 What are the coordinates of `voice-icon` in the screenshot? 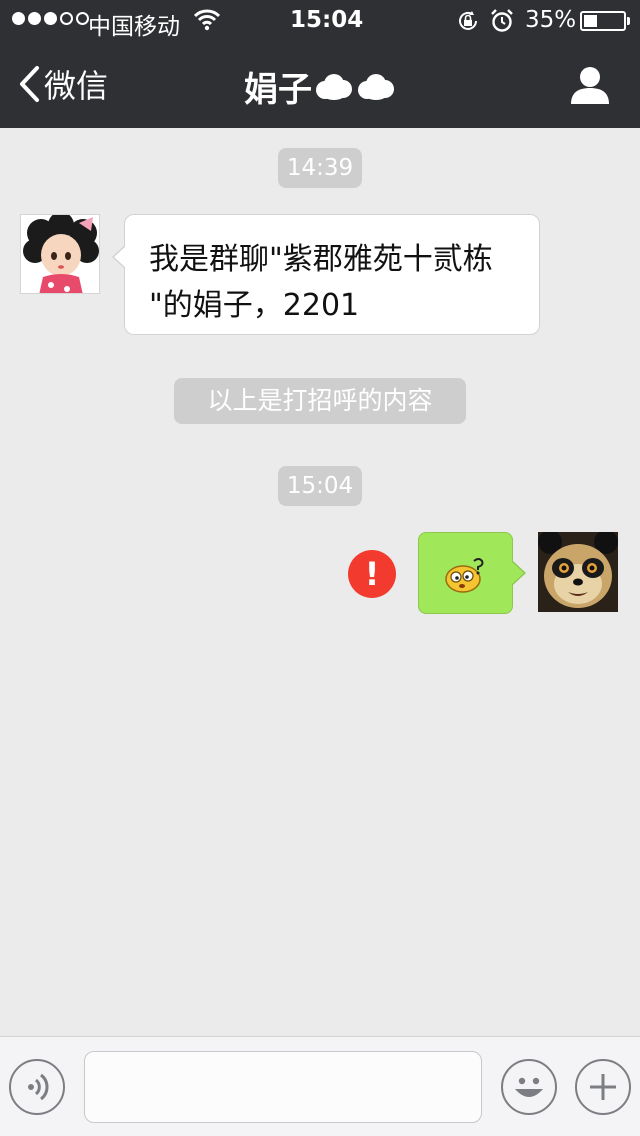 It's located at (38, 1087).